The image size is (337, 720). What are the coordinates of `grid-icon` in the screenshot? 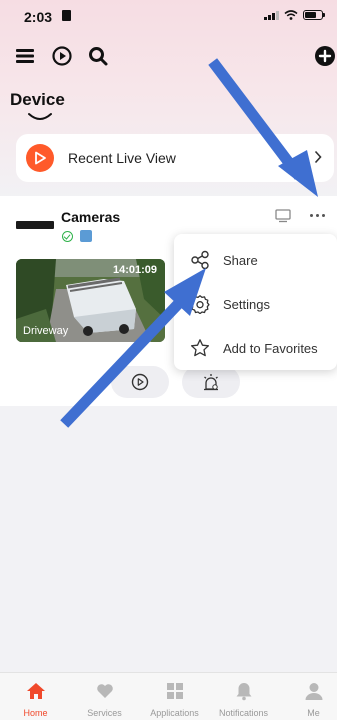 It's located at (174, 691).